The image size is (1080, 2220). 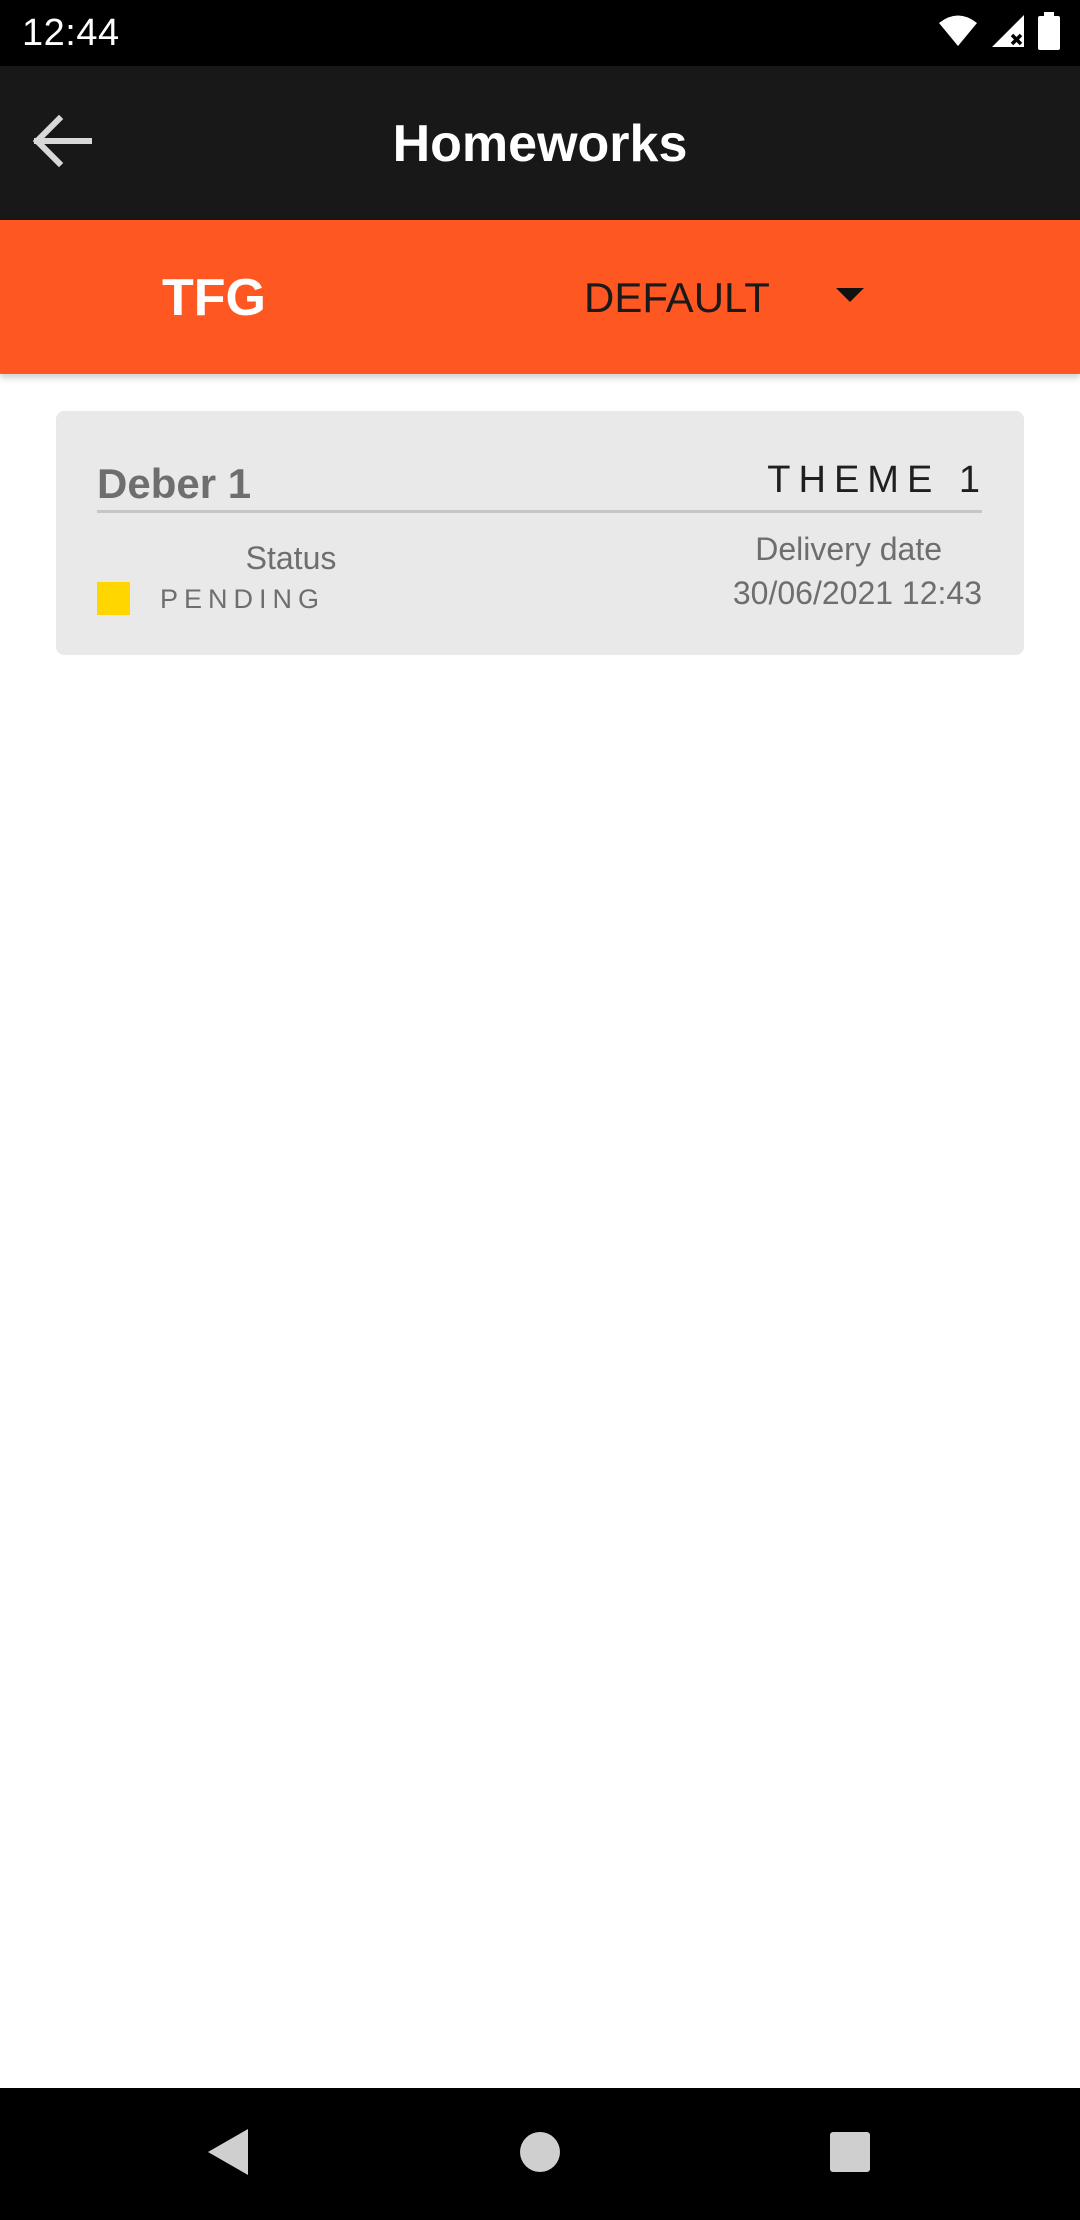 I want to click on navigation-bar, so click(x=540, y=2154).